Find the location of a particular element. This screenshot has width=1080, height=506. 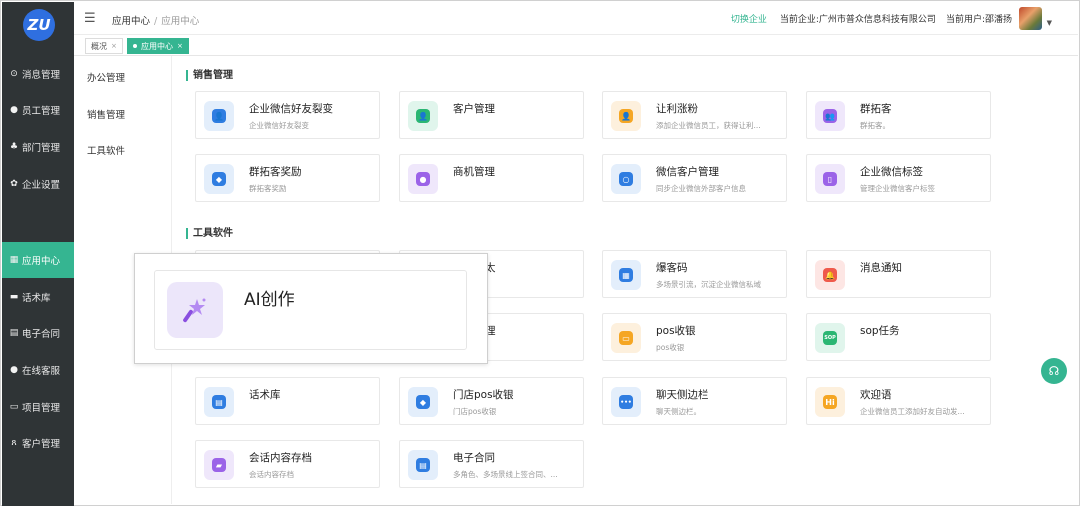

app-card: SOP sop任务 is located at coordinates (898, 337).